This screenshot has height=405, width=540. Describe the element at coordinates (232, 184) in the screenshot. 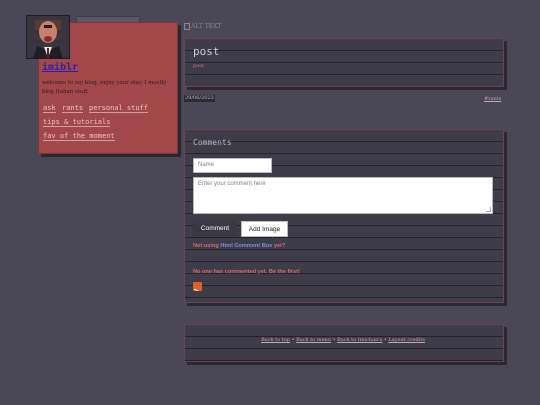

I see `comment-placeholder: Enter your comment here` at that location.